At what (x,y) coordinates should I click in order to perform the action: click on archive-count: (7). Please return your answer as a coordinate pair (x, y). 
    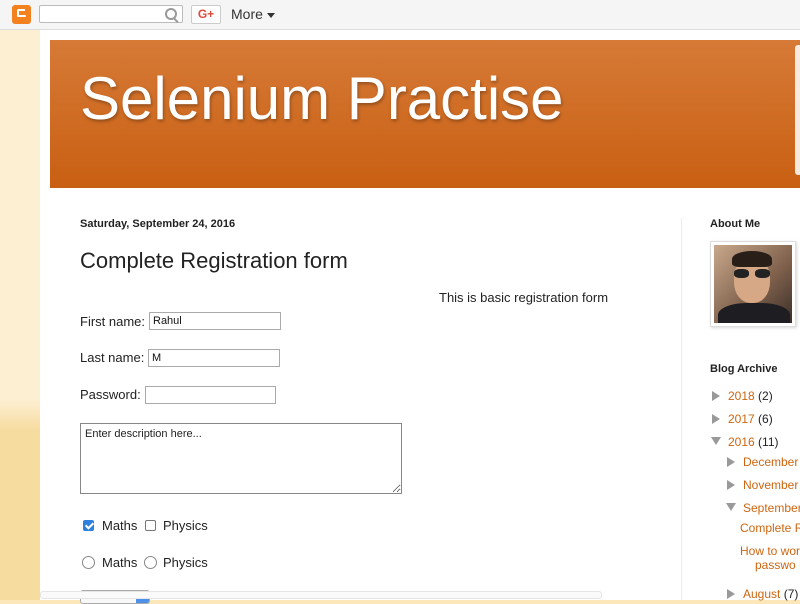
    Looking at the image, I should click on (791, 594).